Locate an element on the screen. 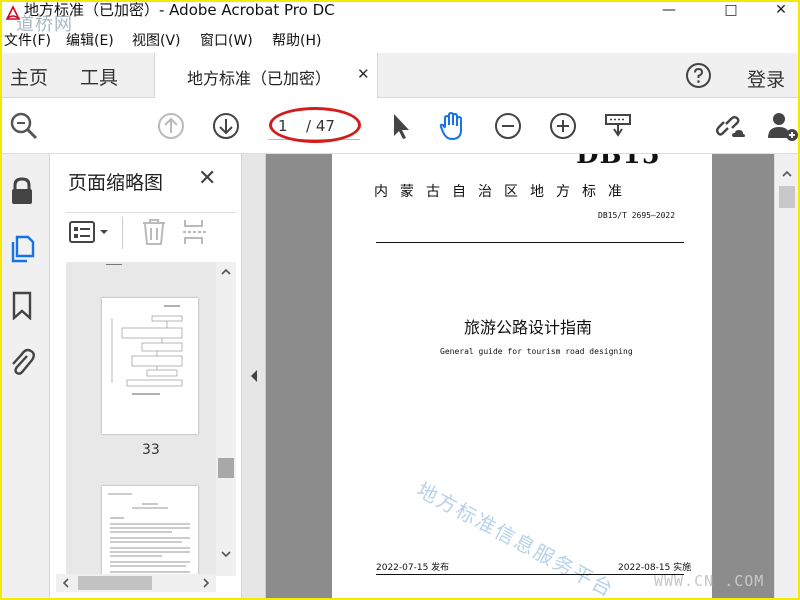 This screenshot has height=600, width=800. zoom-search-icon is located at coordinates (24, 126).